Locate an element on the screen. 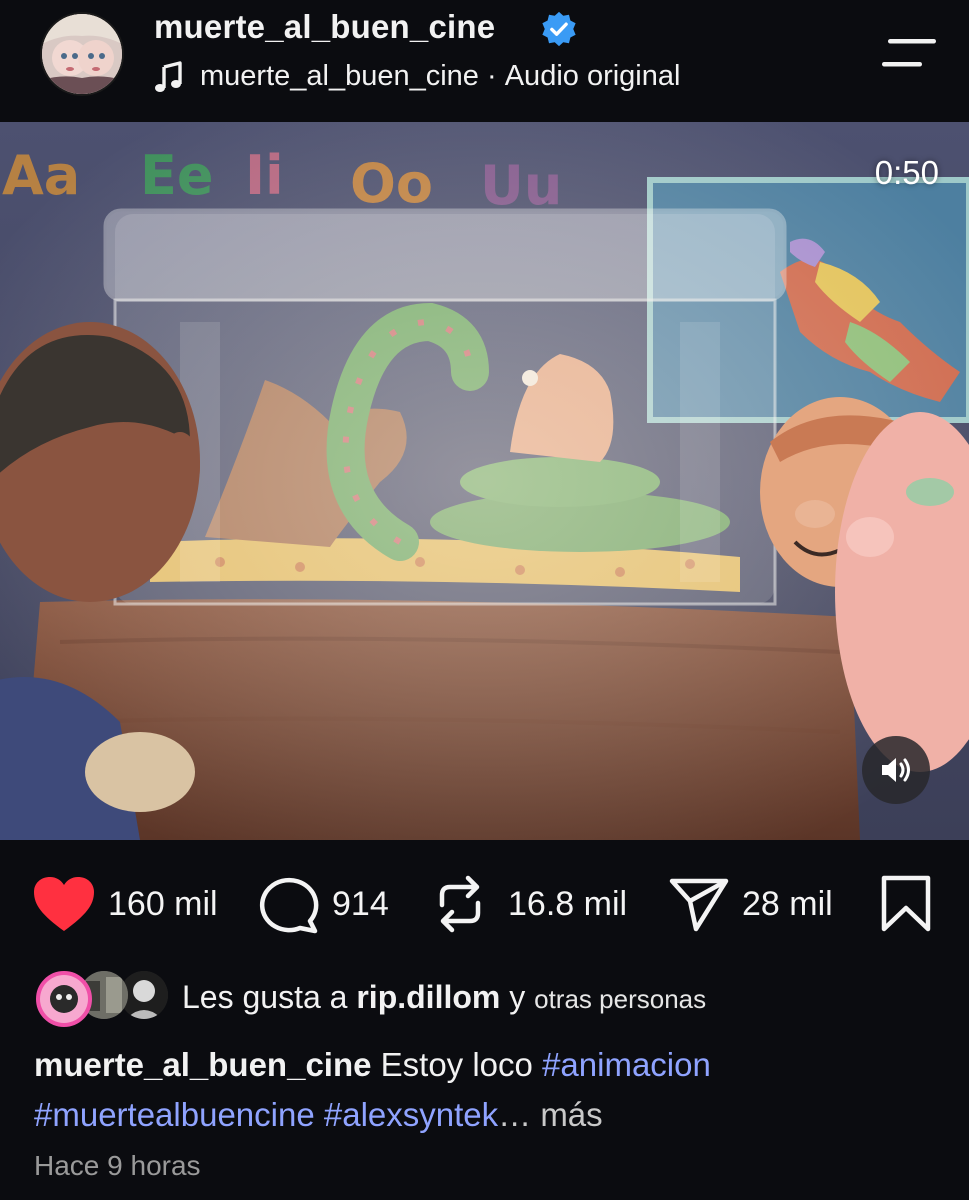  liked-by-row: Les gusta a rip.dillom y otras personas is located at coordinates (371, 997).